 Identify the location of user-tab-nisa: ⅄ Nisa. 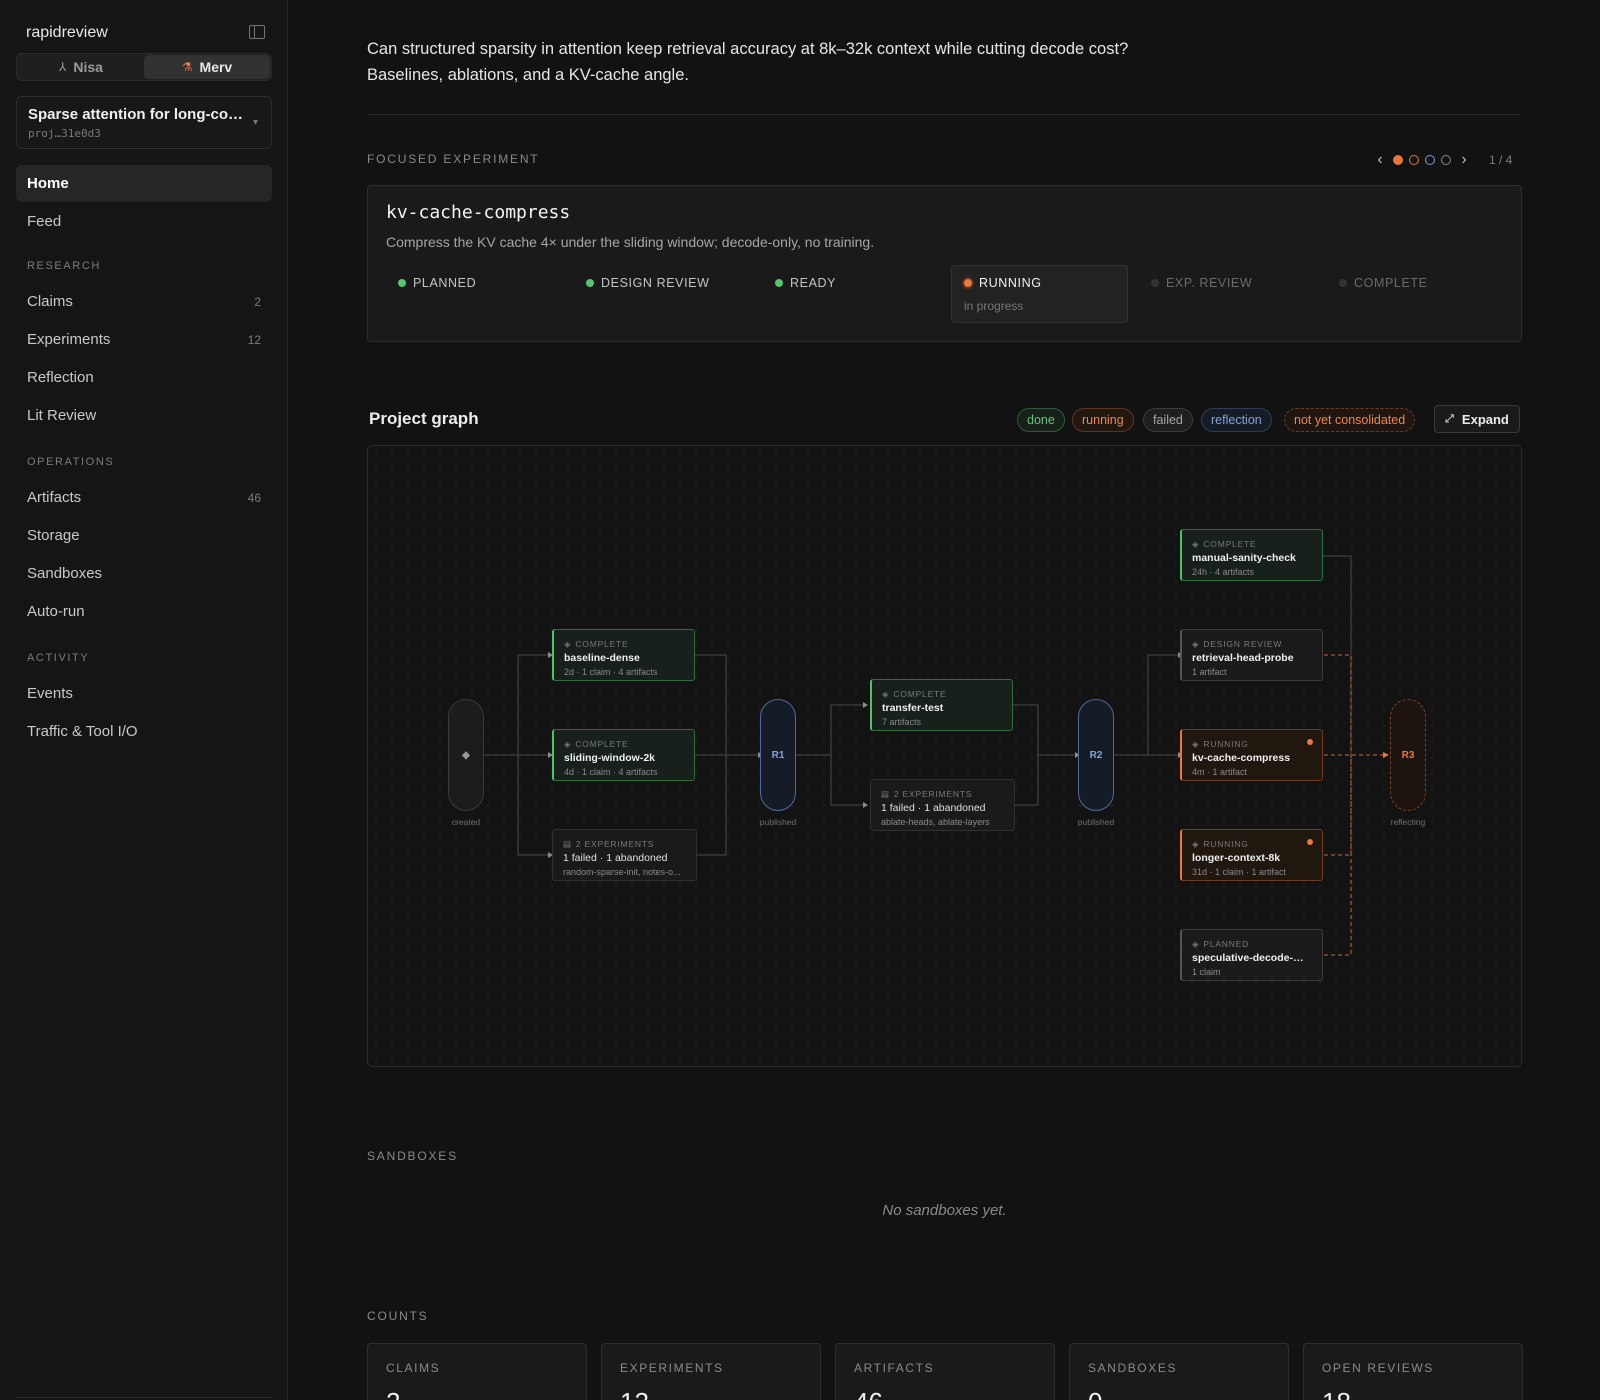
(81, 67).